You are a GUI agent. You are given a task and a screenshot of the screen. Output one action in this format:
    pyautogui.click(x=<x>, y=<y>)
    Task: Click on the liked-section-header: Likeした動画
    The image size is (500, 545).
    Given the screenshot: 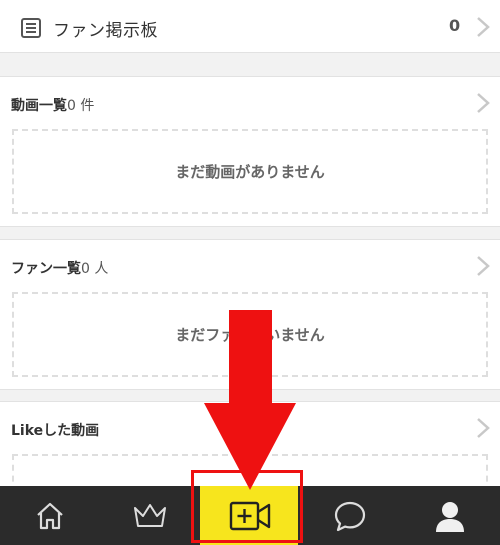 What is the action you would take?
    pyautogui.click(x=55, y=430)
    